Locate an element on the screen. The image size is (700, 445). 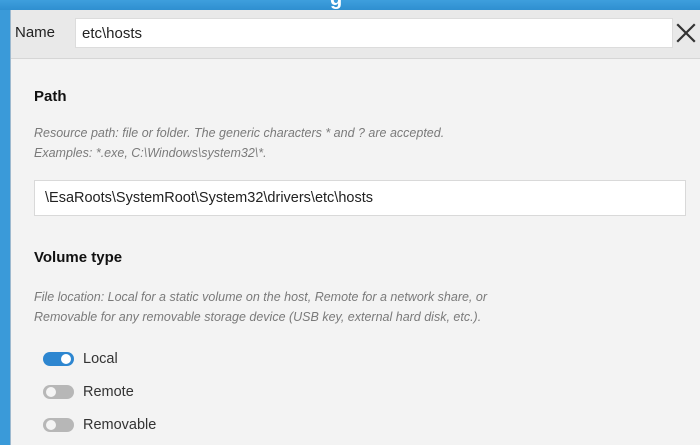
background-window-strip: g is located at coordinates (350, 5).